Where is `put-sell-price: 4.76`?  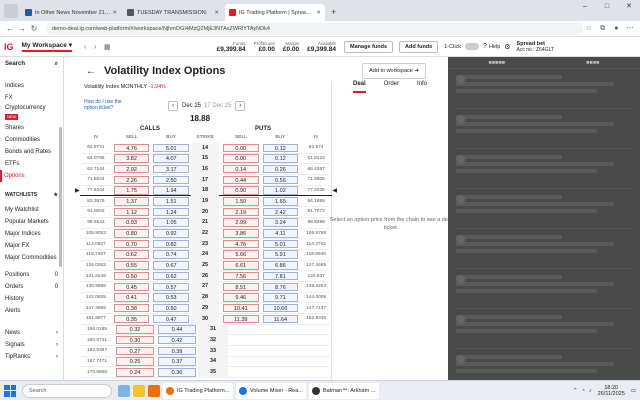
put-sell-price: 4.76 is located at coordinates (240, 244).